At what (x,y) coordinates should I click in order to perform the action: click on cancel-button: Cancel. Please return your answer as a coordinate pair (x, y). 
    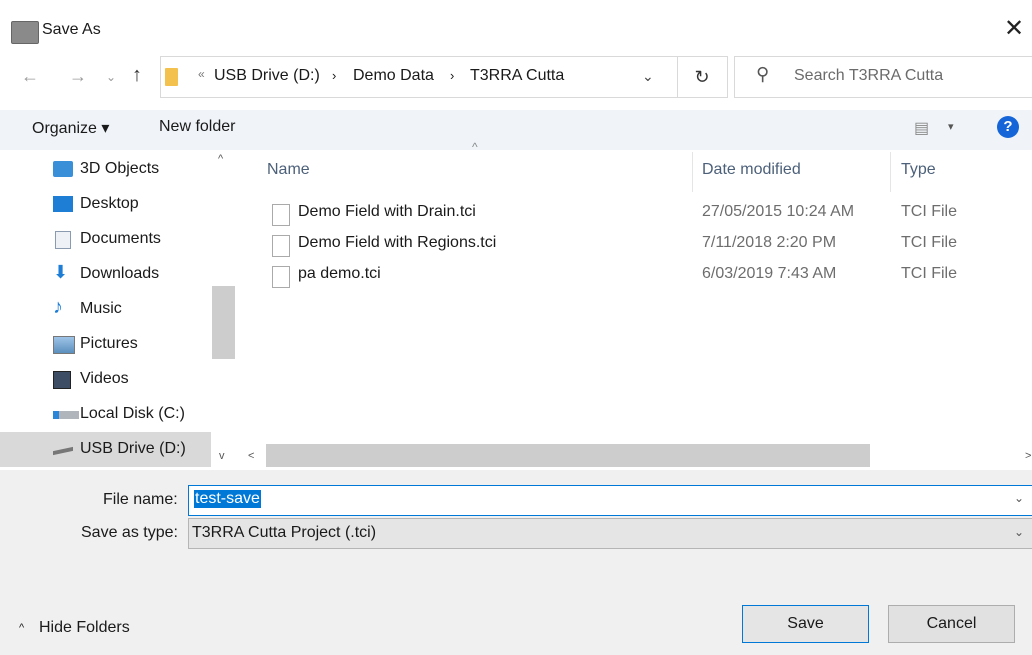
    Looking at the image, I should click on (951, 624).